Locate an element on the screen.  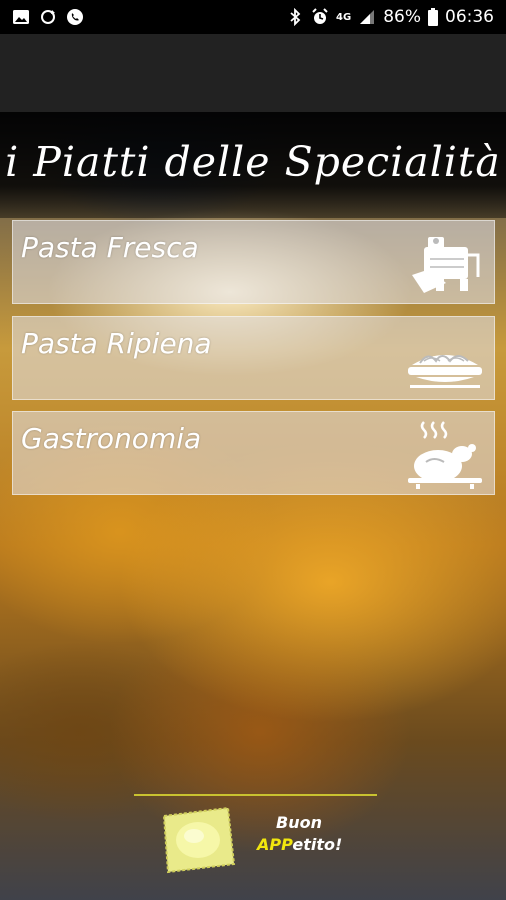
roast-chicken-icon is located at coordinates (445, 455).